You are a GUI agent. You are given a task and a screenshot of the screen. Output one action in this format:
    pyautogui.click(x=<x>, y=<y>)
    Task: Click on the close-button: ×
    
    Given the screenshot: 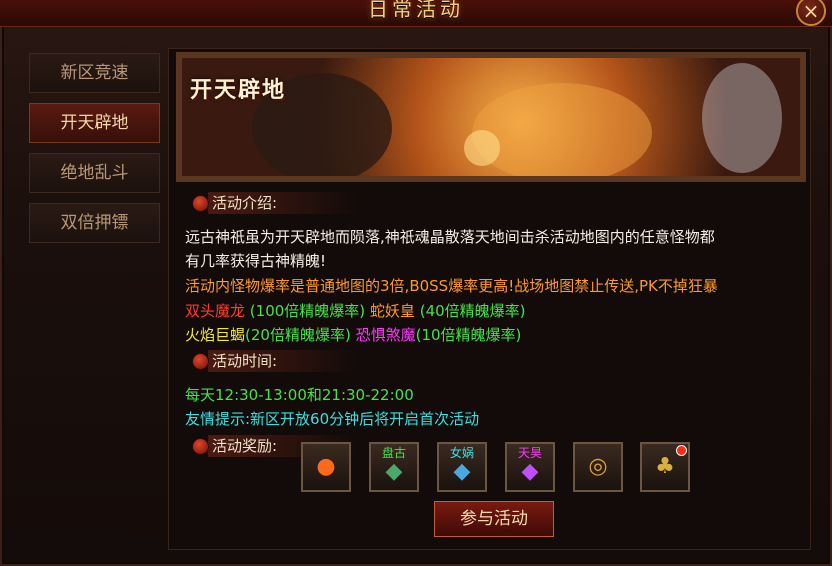 What is the action you would take?
    pyautogui.click(x=811, y=13)
    